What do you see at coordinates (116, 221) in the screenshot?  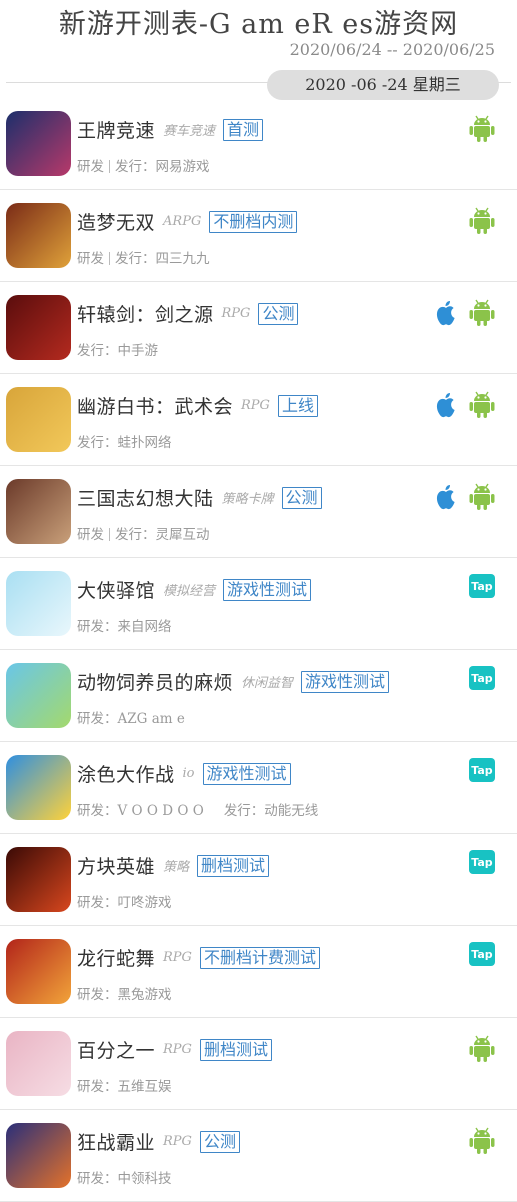 I see `game-name: 造梦无双` at bounding box center [116, 221].